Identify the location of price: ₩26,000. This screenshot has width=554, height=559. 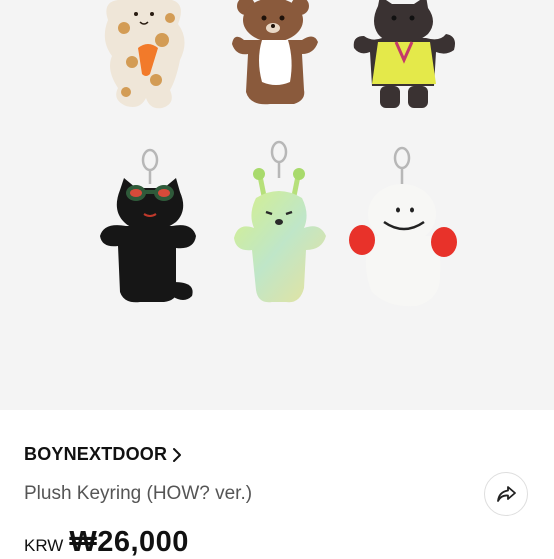
(129, 542).